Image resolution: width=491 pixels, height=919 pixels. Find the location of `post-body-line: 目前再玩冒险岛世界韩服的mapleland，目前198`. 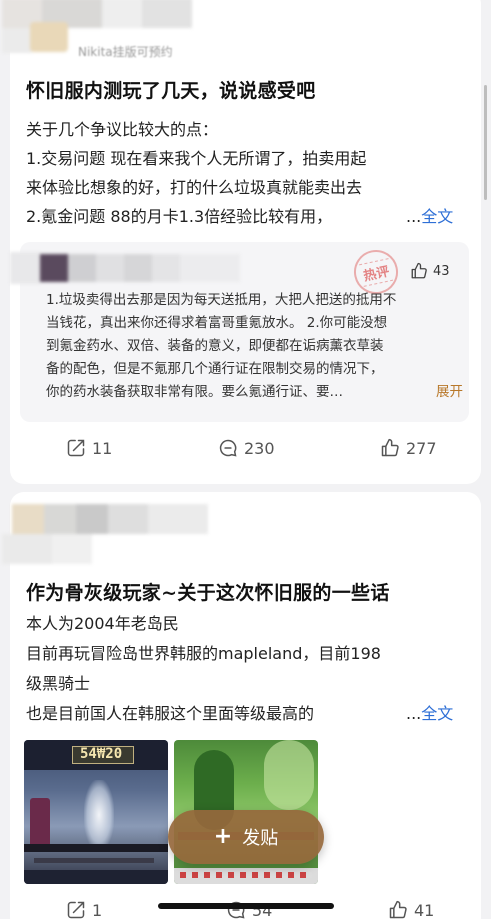

post-body-line: 目前再玩冒险岛世界韩服的mapleland，目前198 is located at coordinates (203, 653).